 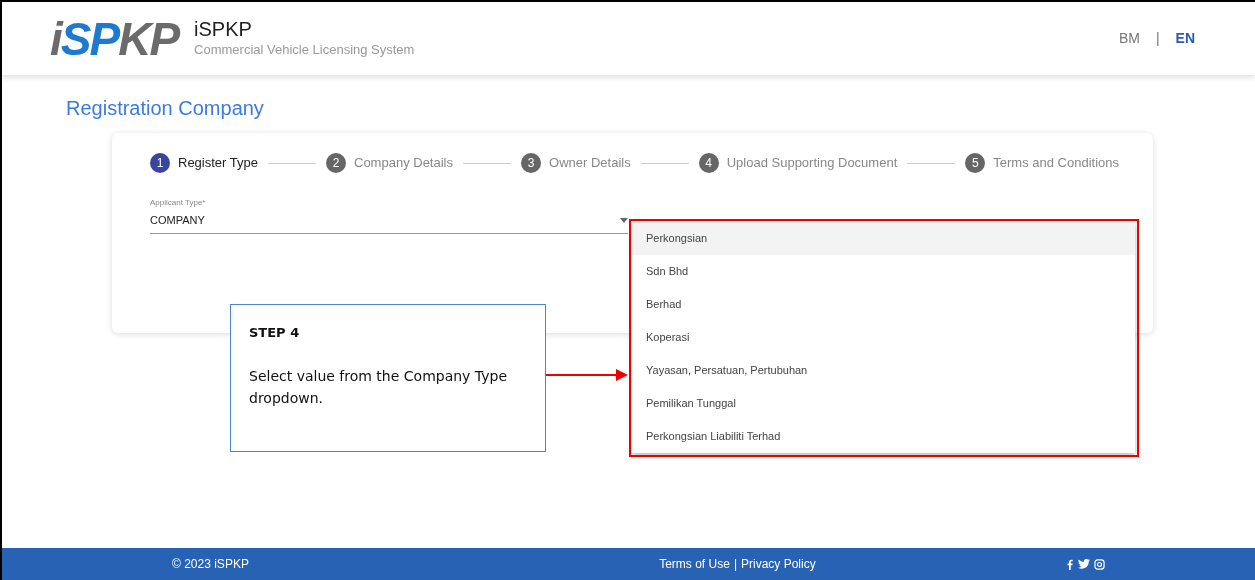 What do you see at coordinates (223, 28) in the screenshot?
I see `app-title: iSPKP` at bounding box center [223, 28].